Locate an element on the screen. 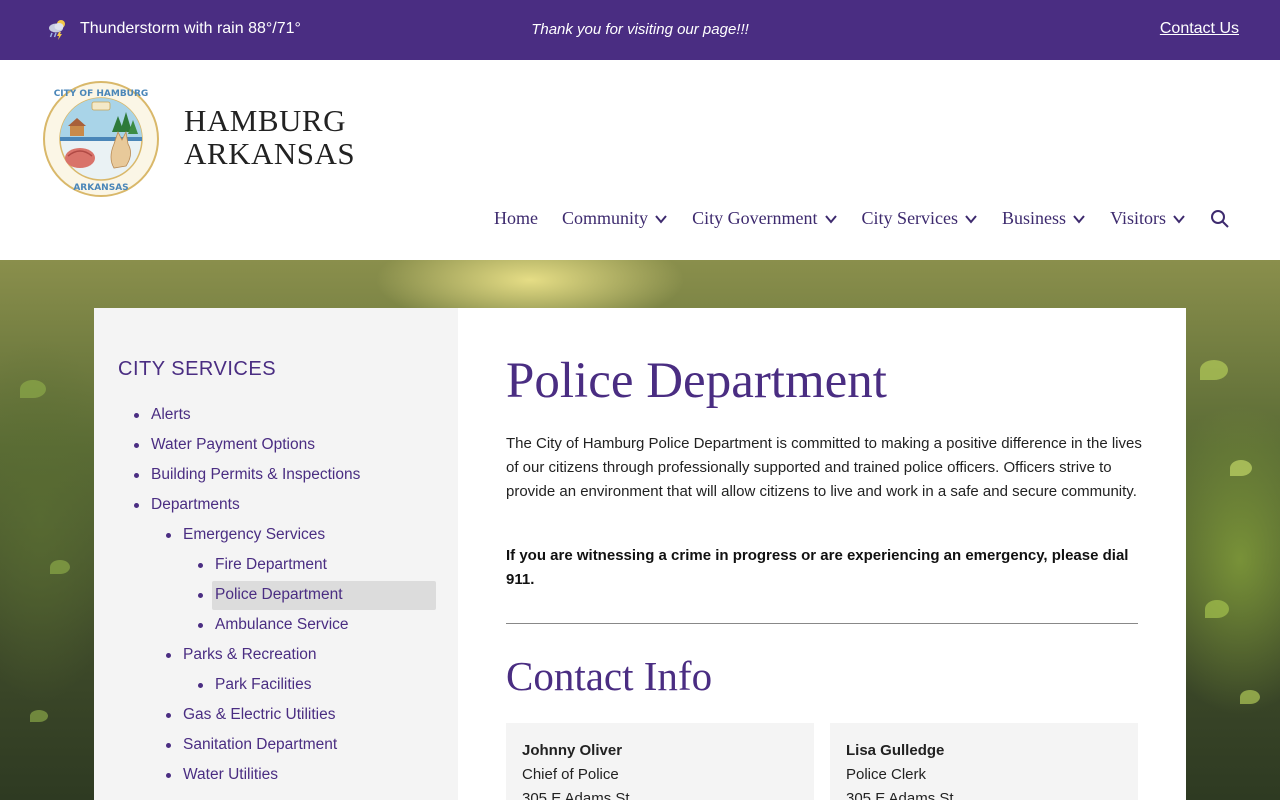  sidebar-item-ambulance-service: Ambulance Service is located at coordinates (276, 625).